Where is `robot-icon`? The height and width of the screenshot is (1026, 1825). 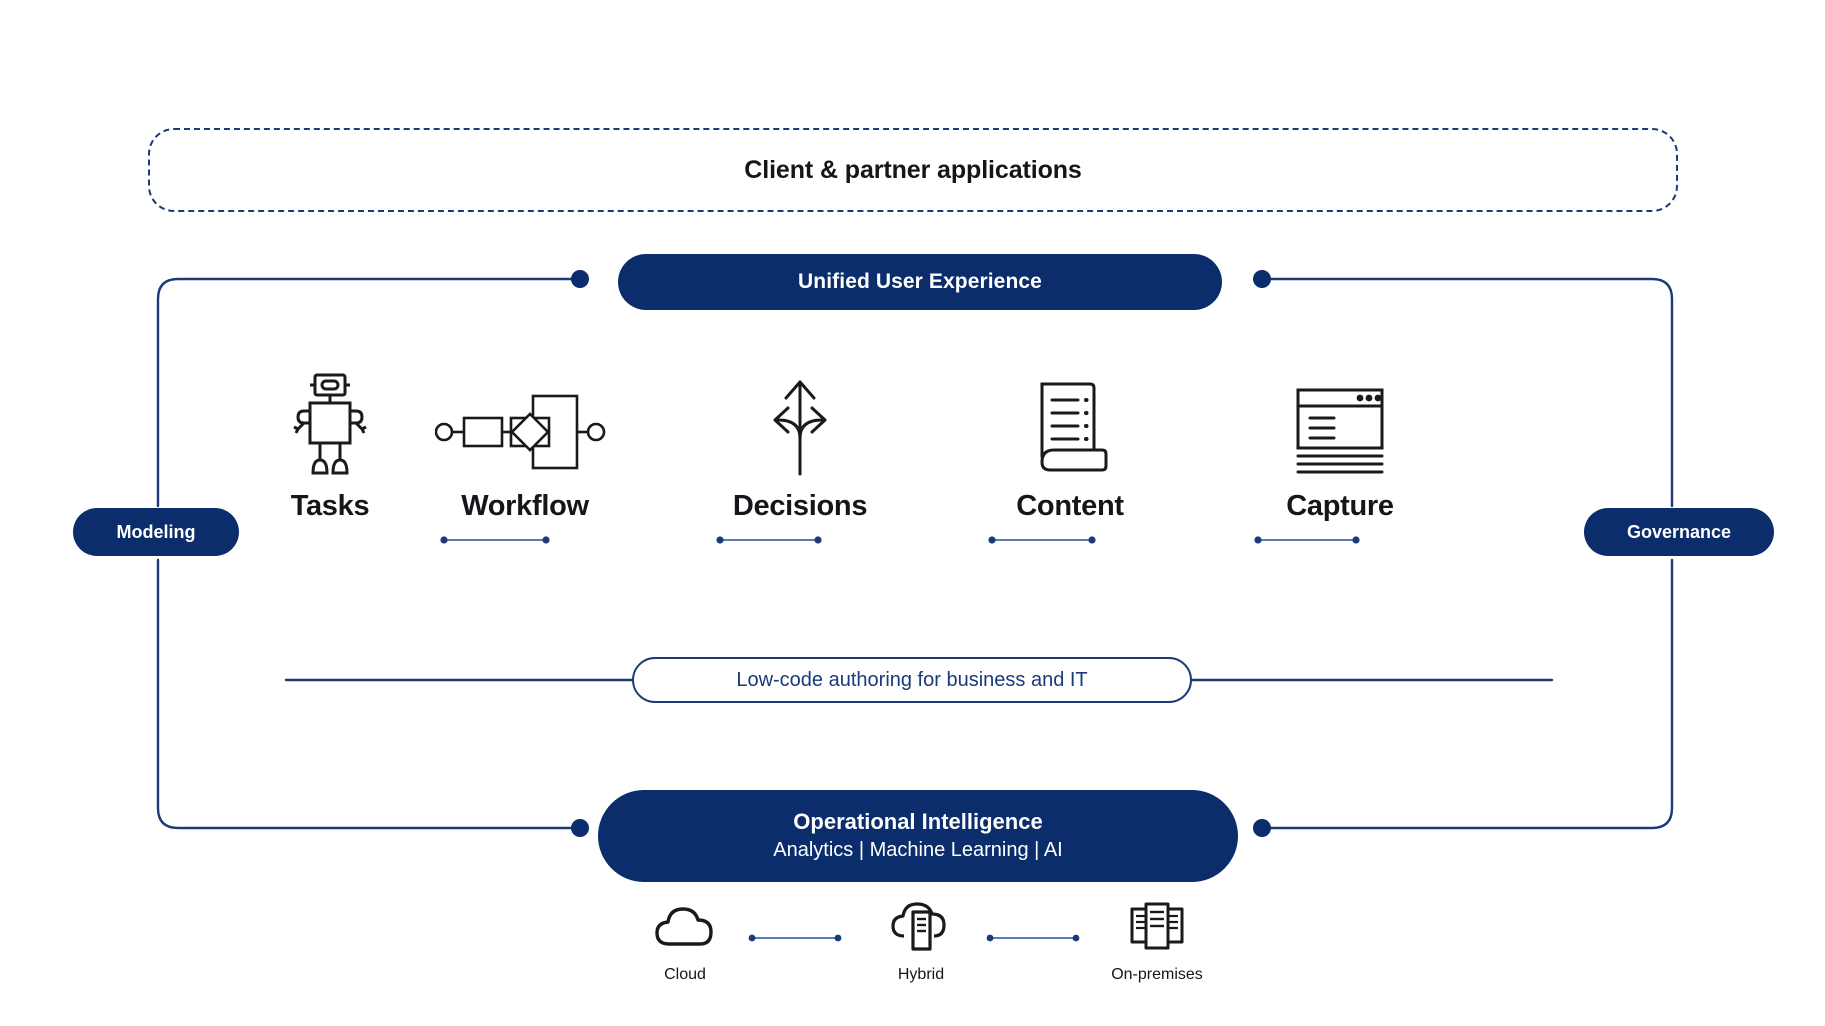
robot-icon is located at coordinates (330, 422).